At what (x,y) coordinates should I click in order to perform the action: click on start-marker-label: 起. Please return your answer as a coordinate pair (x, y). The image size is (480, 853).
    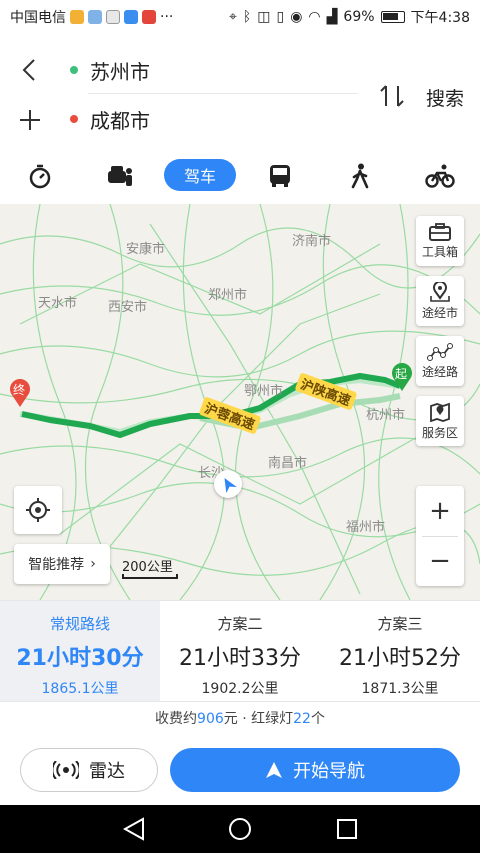
    Looking at the image, I should click on (401, 374).